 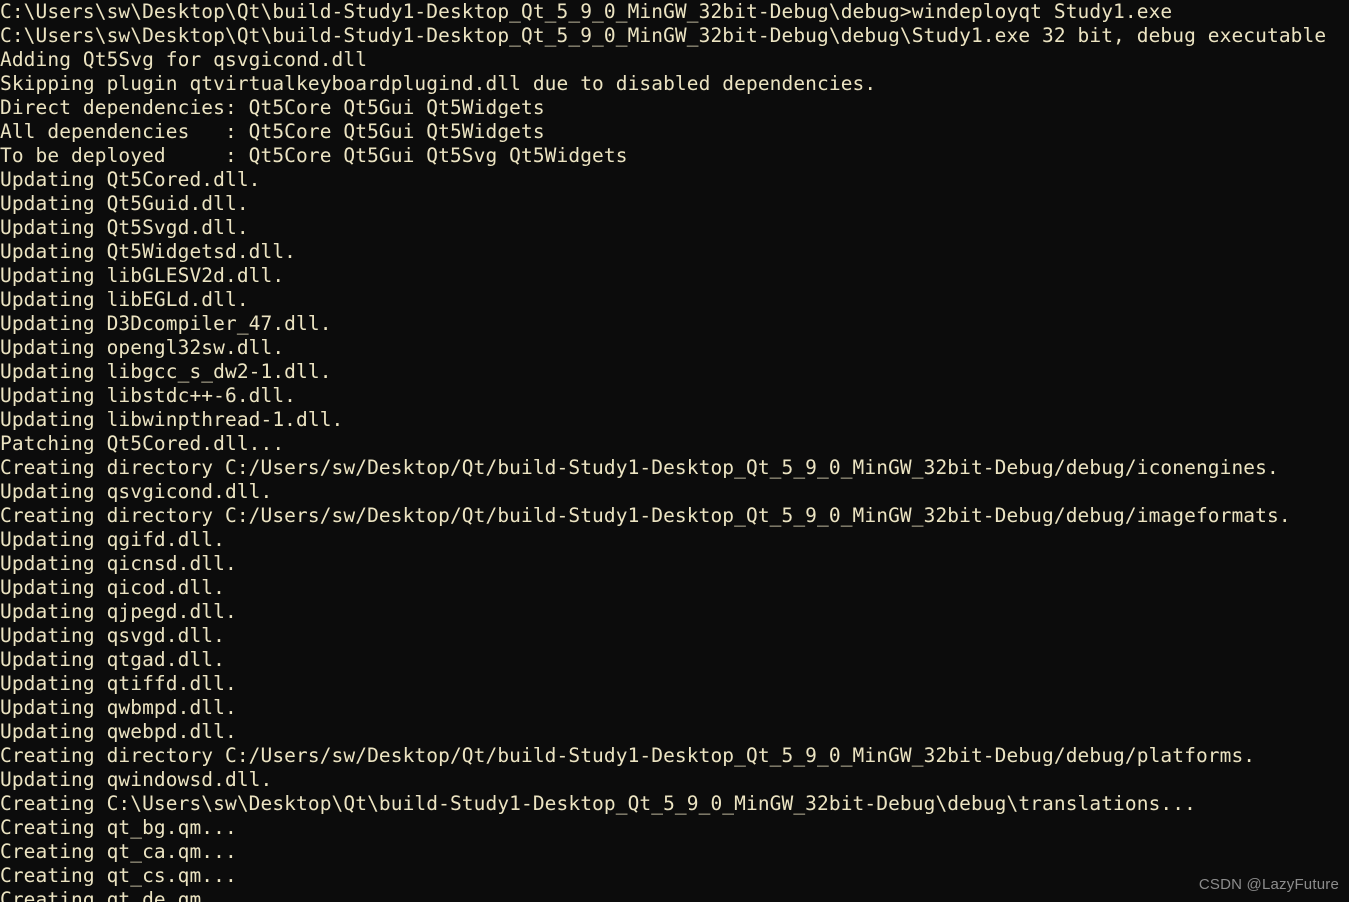 I want to click on console-line: Updating libgcc_s_dw2-1.dll., so click(x=166, y=371).